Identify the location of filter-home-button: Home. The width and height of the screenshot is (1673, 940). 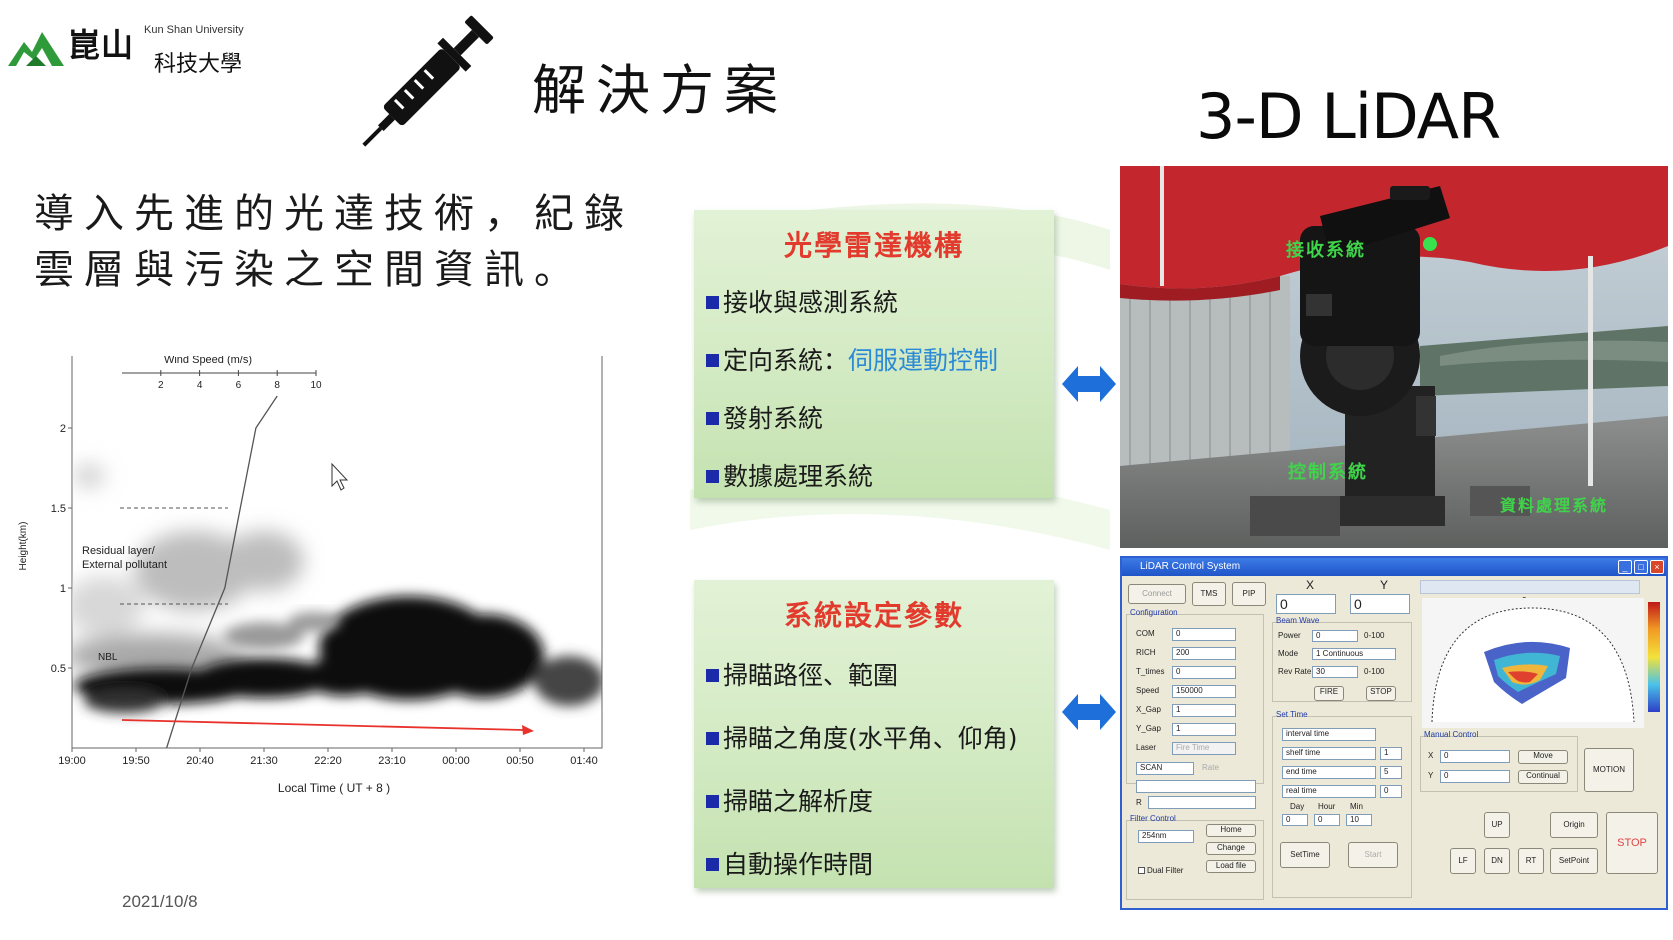
(1231, 830).